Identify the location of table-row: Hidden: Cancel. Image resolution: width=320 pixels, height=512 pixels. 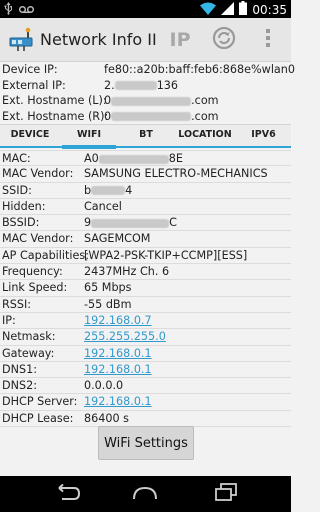
(145, 207).